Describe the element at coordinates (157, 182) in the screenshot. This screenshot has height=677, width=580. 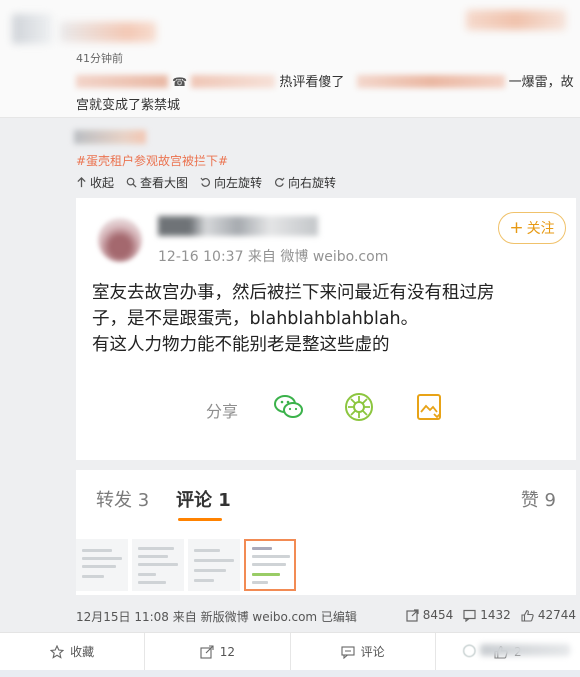
I see `view-large-button: 查看大图` at that location.